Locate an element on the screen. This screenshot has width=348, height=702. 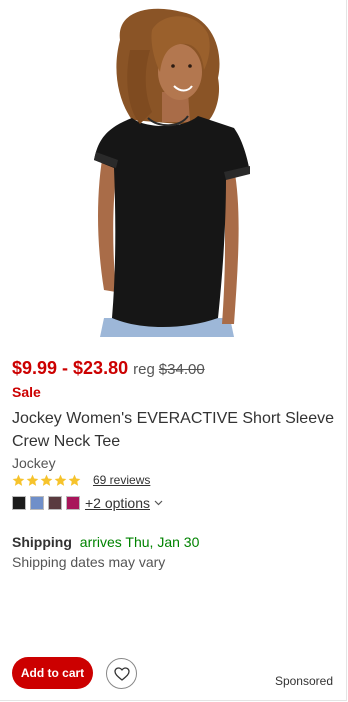
shipping-arrival: arrives Thu, Jan 30 is located at coordinates (139, 542).